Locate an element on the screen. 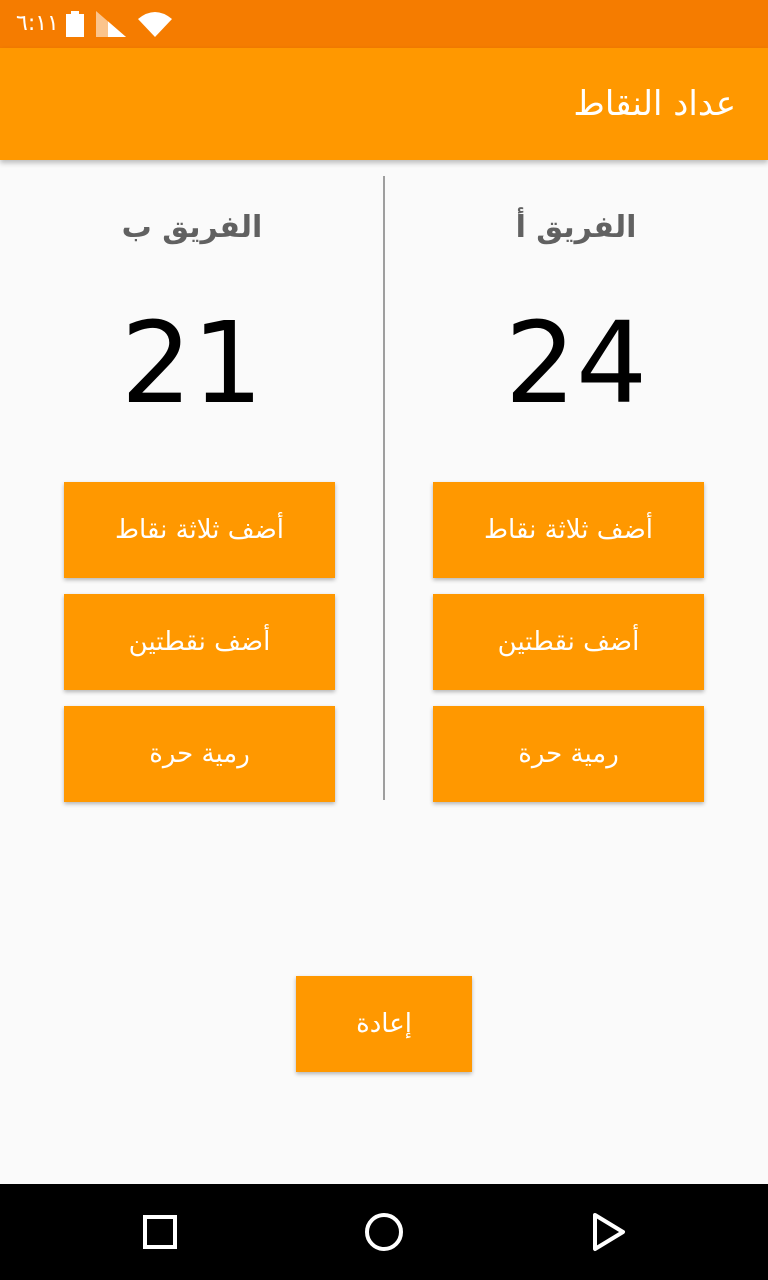 This screenshot has width=768, height=1280. status-icons is located at coordinates (119, 24).